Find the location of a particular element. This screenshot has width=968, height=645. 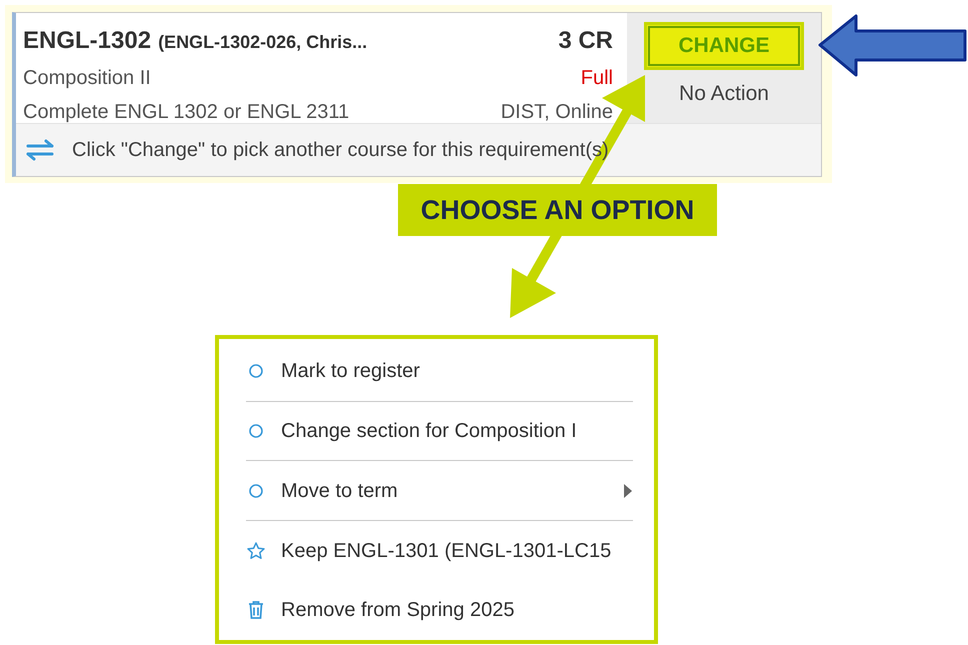

menu-item: Move to term is located at coordinates (439, 491).